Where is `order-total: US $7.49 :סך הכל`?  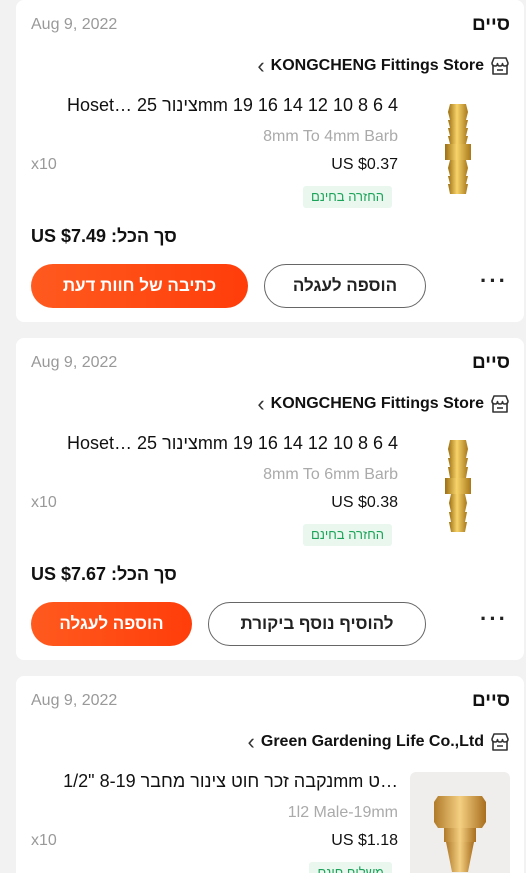
order-total: US $7.49 :סך הכל is located at coordinates (104, 236).